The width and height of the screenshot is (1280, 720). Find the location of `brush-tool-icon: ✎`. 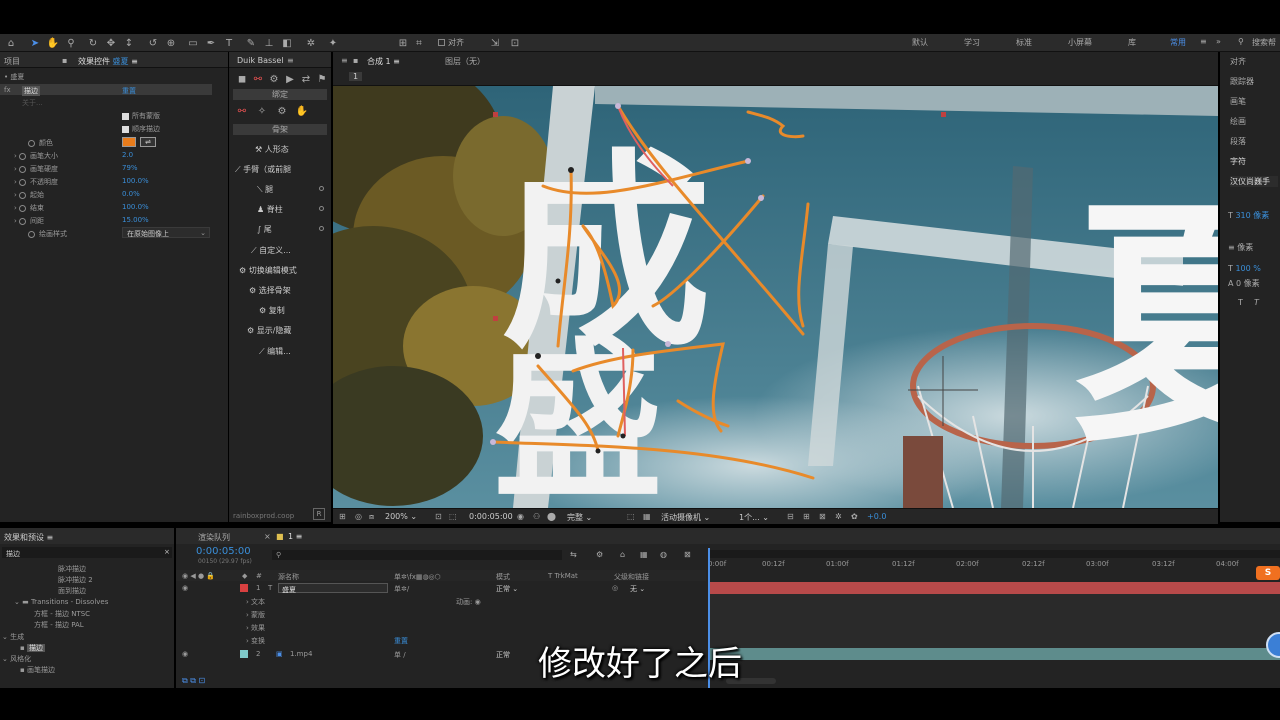

brush-tool-icon: ✎ is located at coordinates (251, 43).